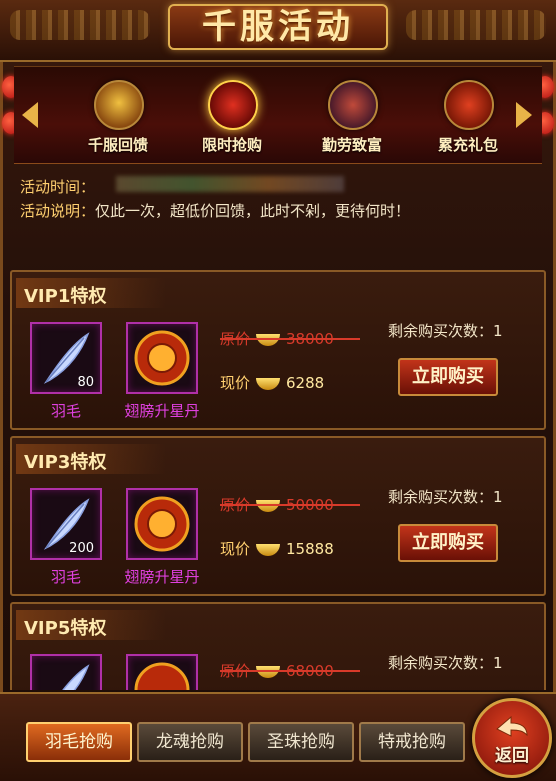  I want to click on current-price-value: 15888, so click(310, 549).